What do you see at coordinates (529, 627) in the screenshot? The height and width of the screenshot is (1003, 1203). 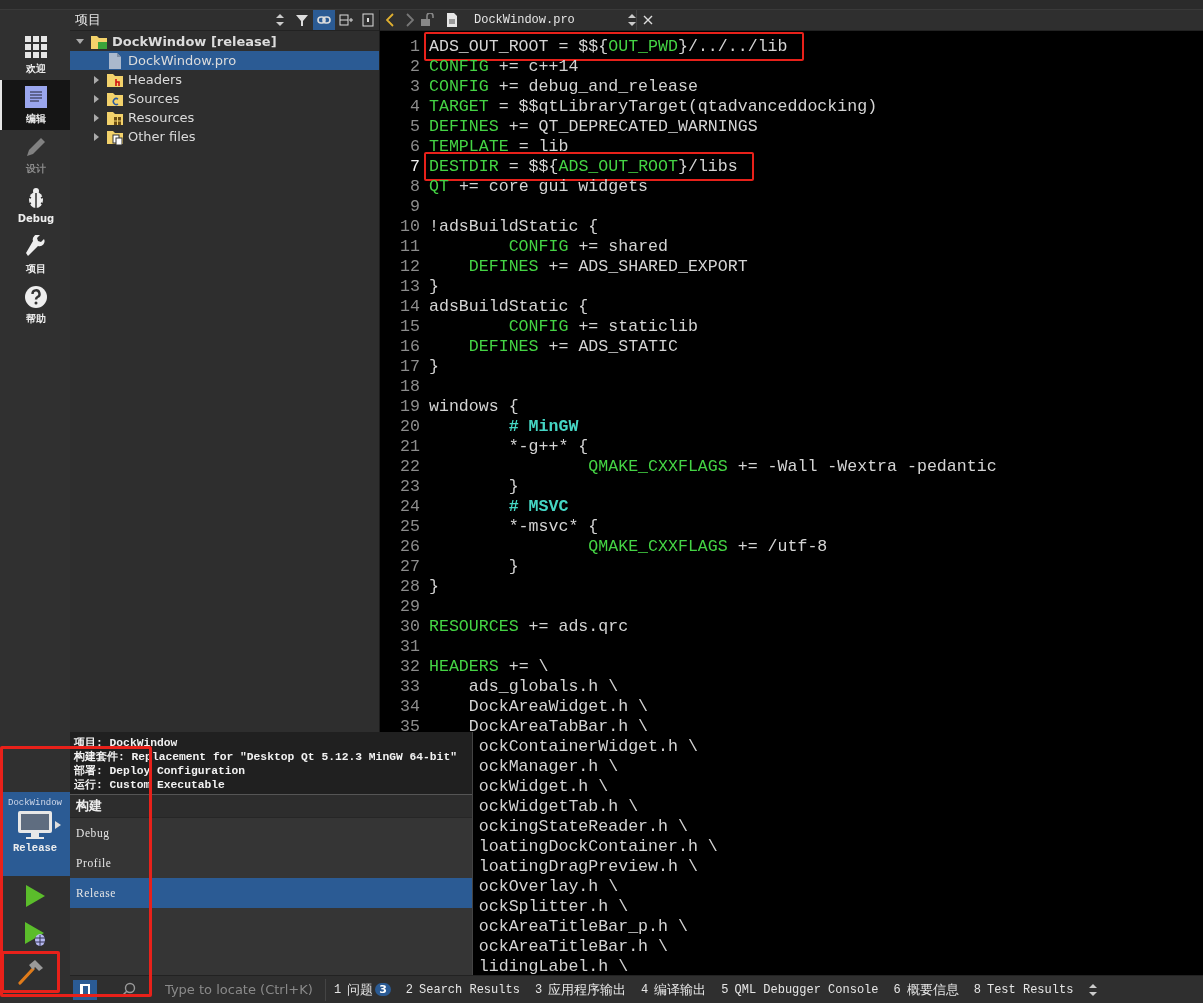 I see `code-line: RESOURCES += ads.qrc` at bounding box center [529, 627].